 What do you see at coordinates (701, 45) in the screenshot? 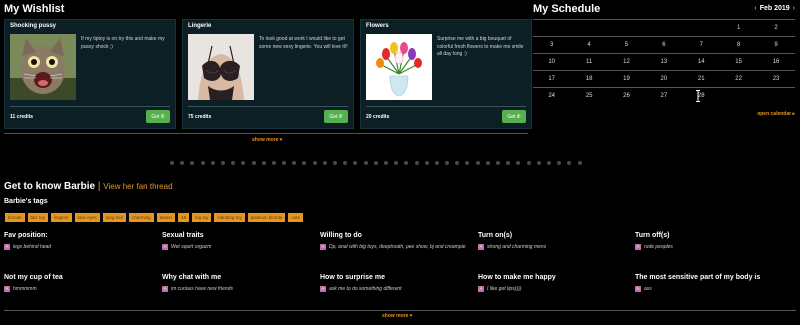
I see `calendar-day: 7` at bounding box center [701, 45].